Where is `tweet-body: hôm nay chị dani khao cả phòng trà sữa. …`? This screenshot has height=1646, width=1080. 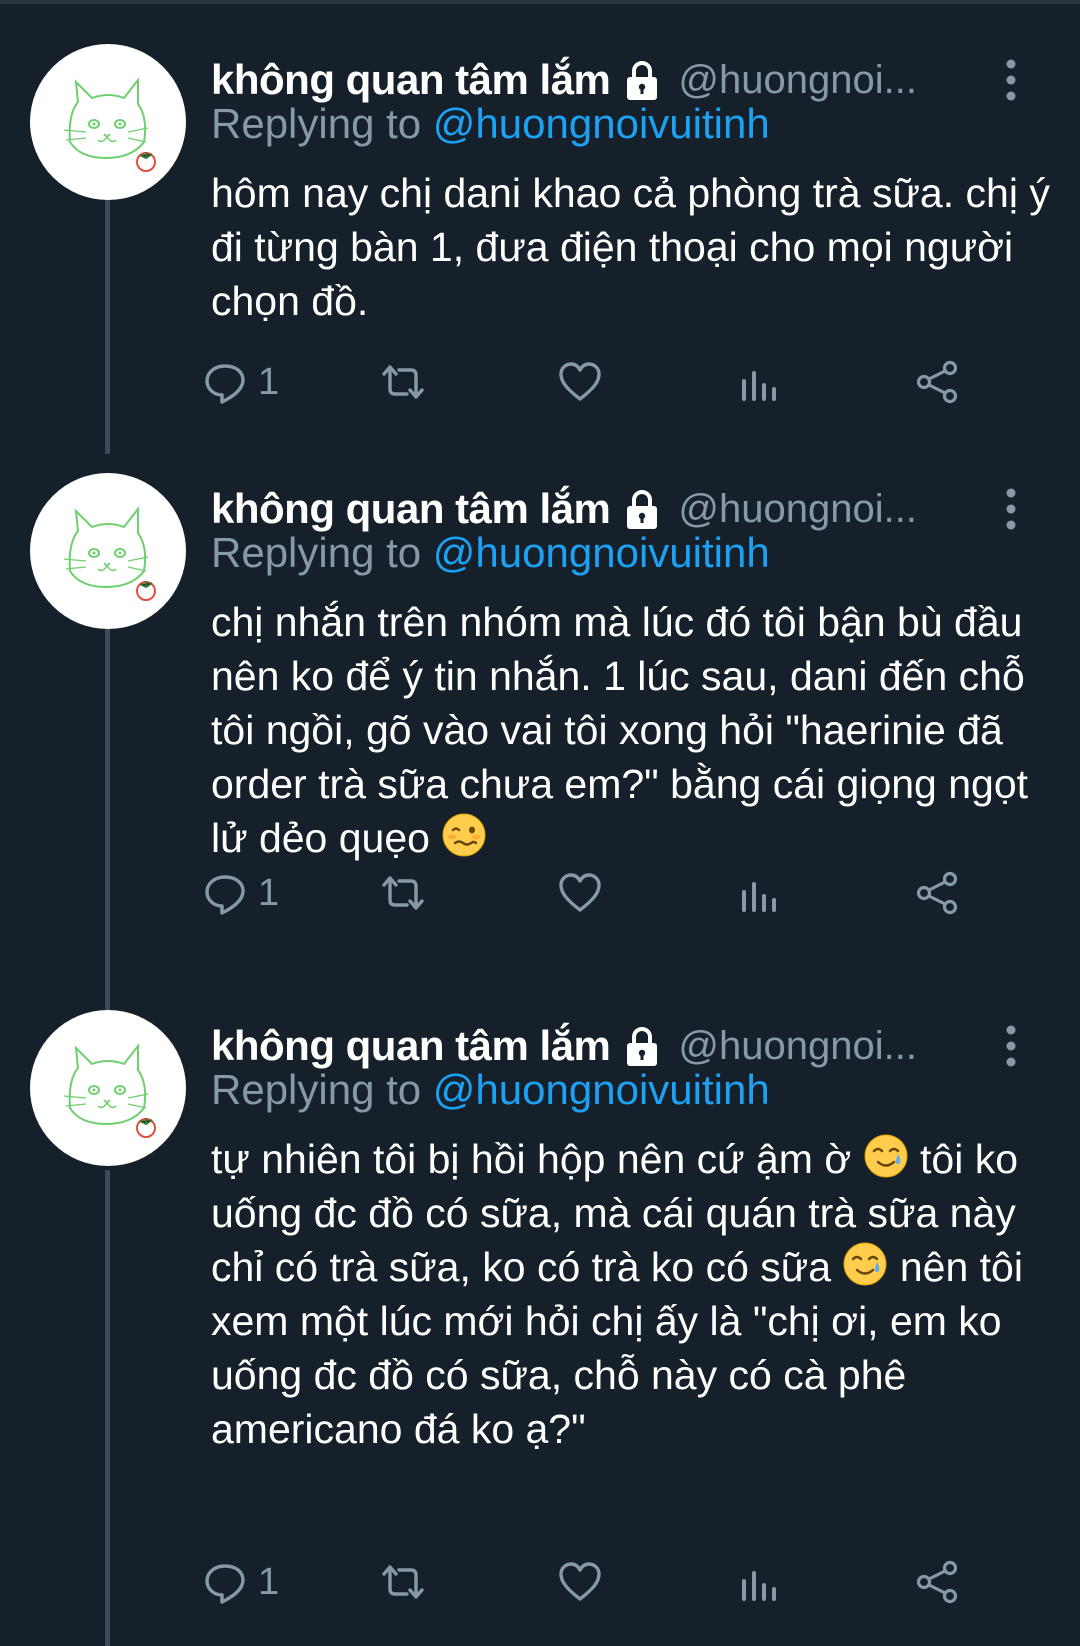 tweet-body: hôm nay chị dani khao cả phòng trà sữa. … is located at coordinates (630, 247).